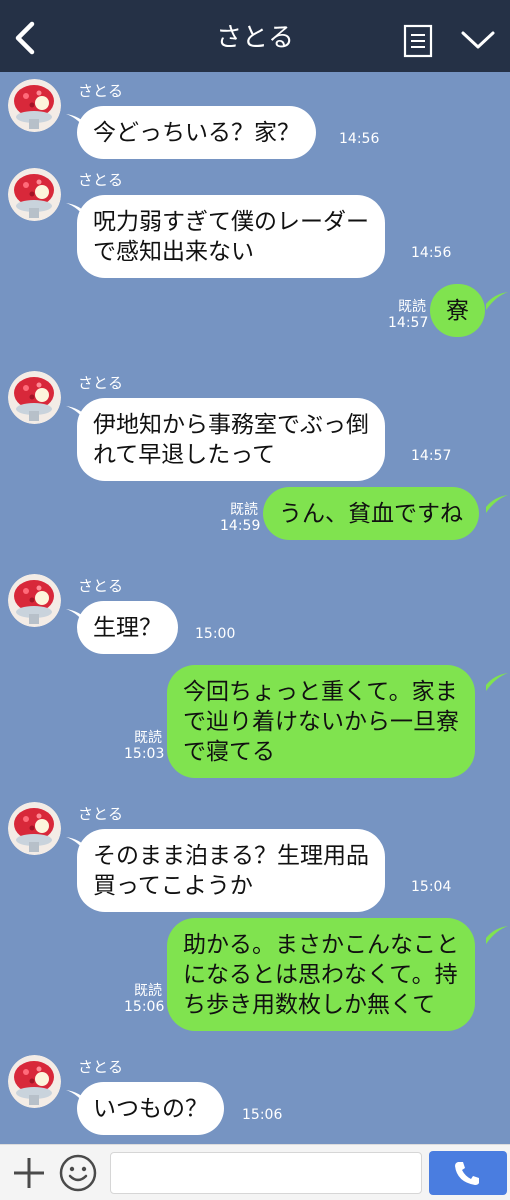 The height and width of the screenshot is (1200, 510). Describe the element at coordinates (144, 754) in the screenshot. I see `message-time: 15:03` at that location.